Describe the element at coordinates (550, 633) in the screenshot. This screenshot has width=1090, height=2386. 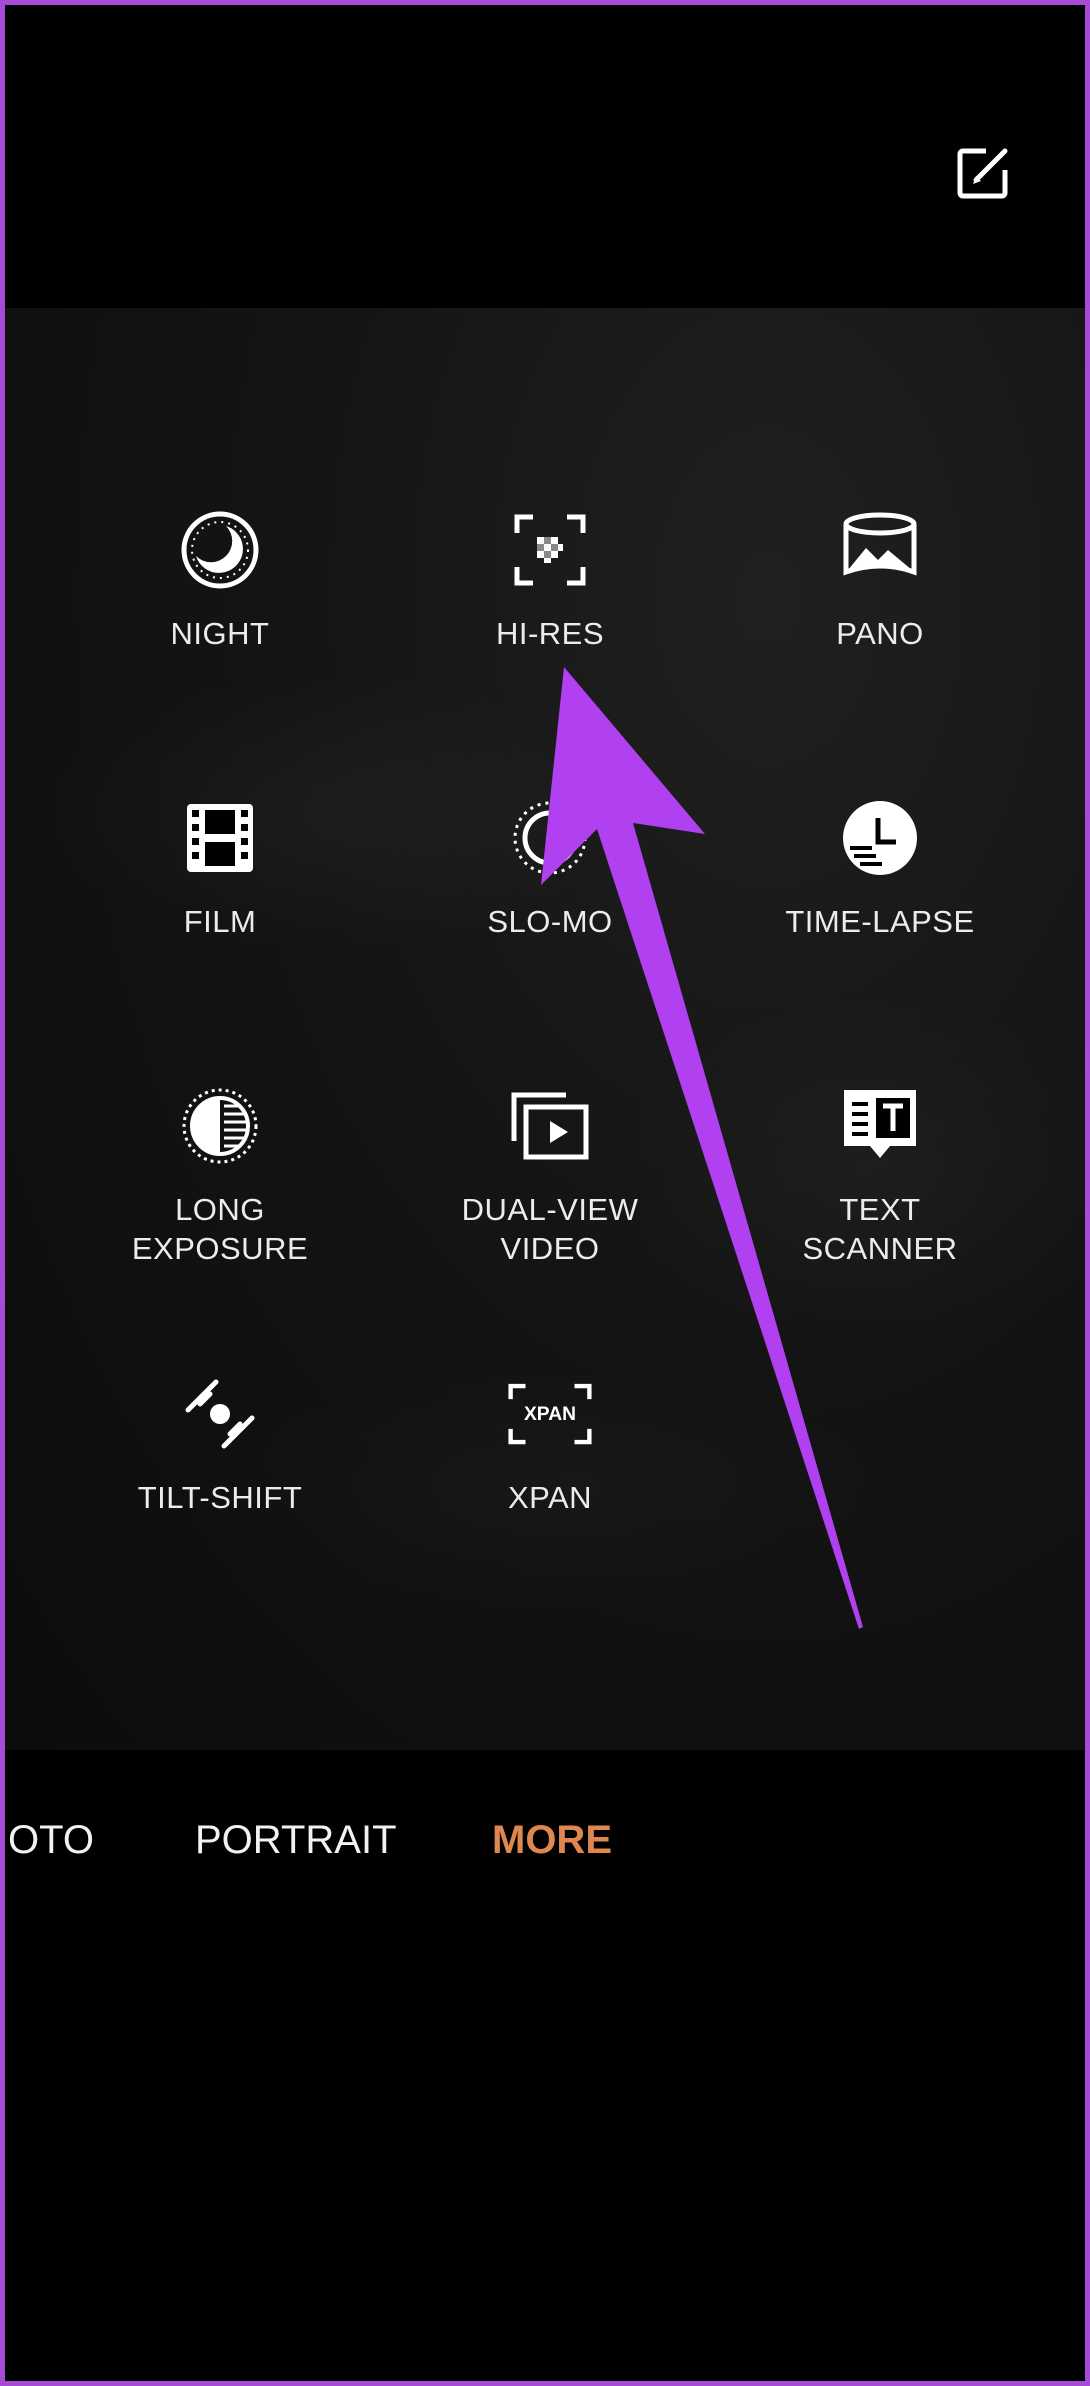
I see `mode-label: HI-RES` at that location.